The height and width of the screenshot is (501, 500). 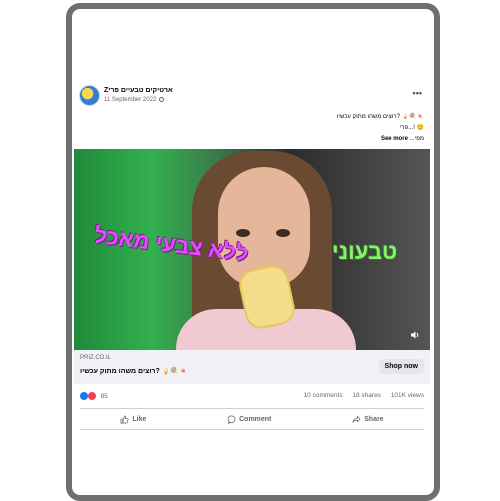 I want to click on post-date: 11 September 2022, so click(x=134, y=100).